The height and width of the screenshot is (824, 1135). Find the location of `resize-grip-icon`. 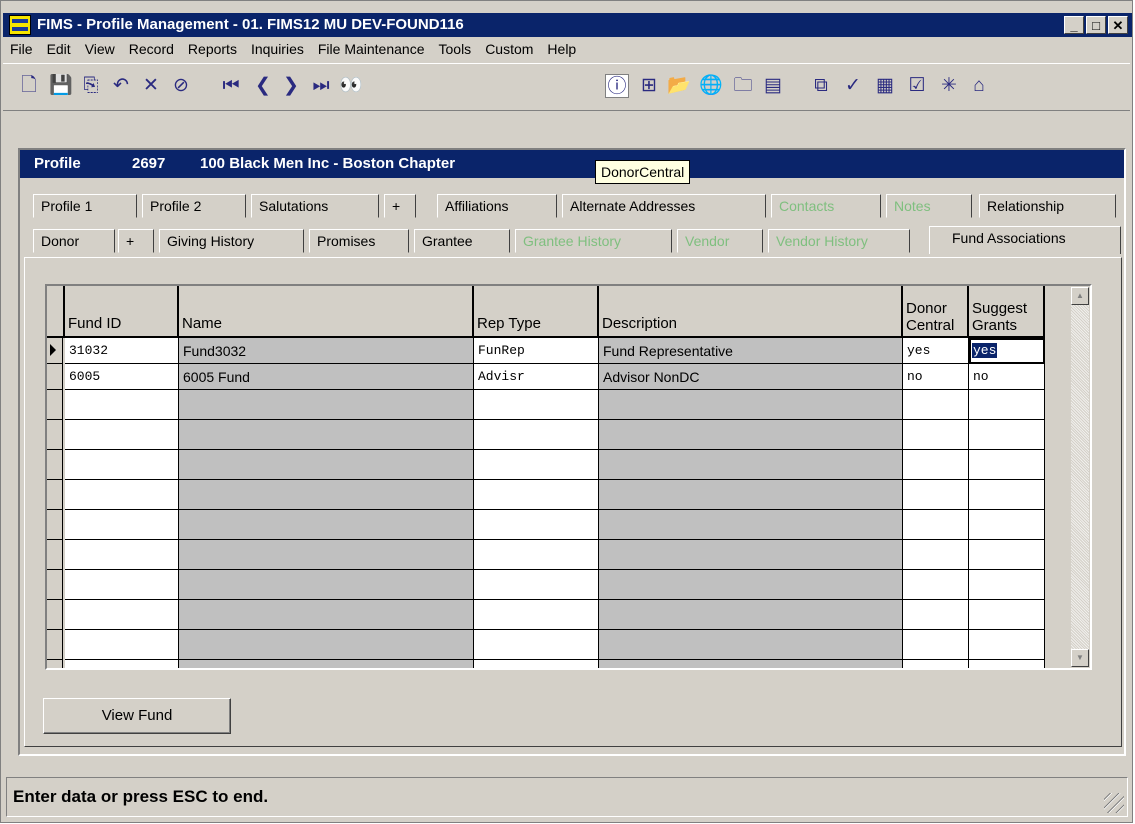

resize-grip-icon is located at coordinates (1114, 803).